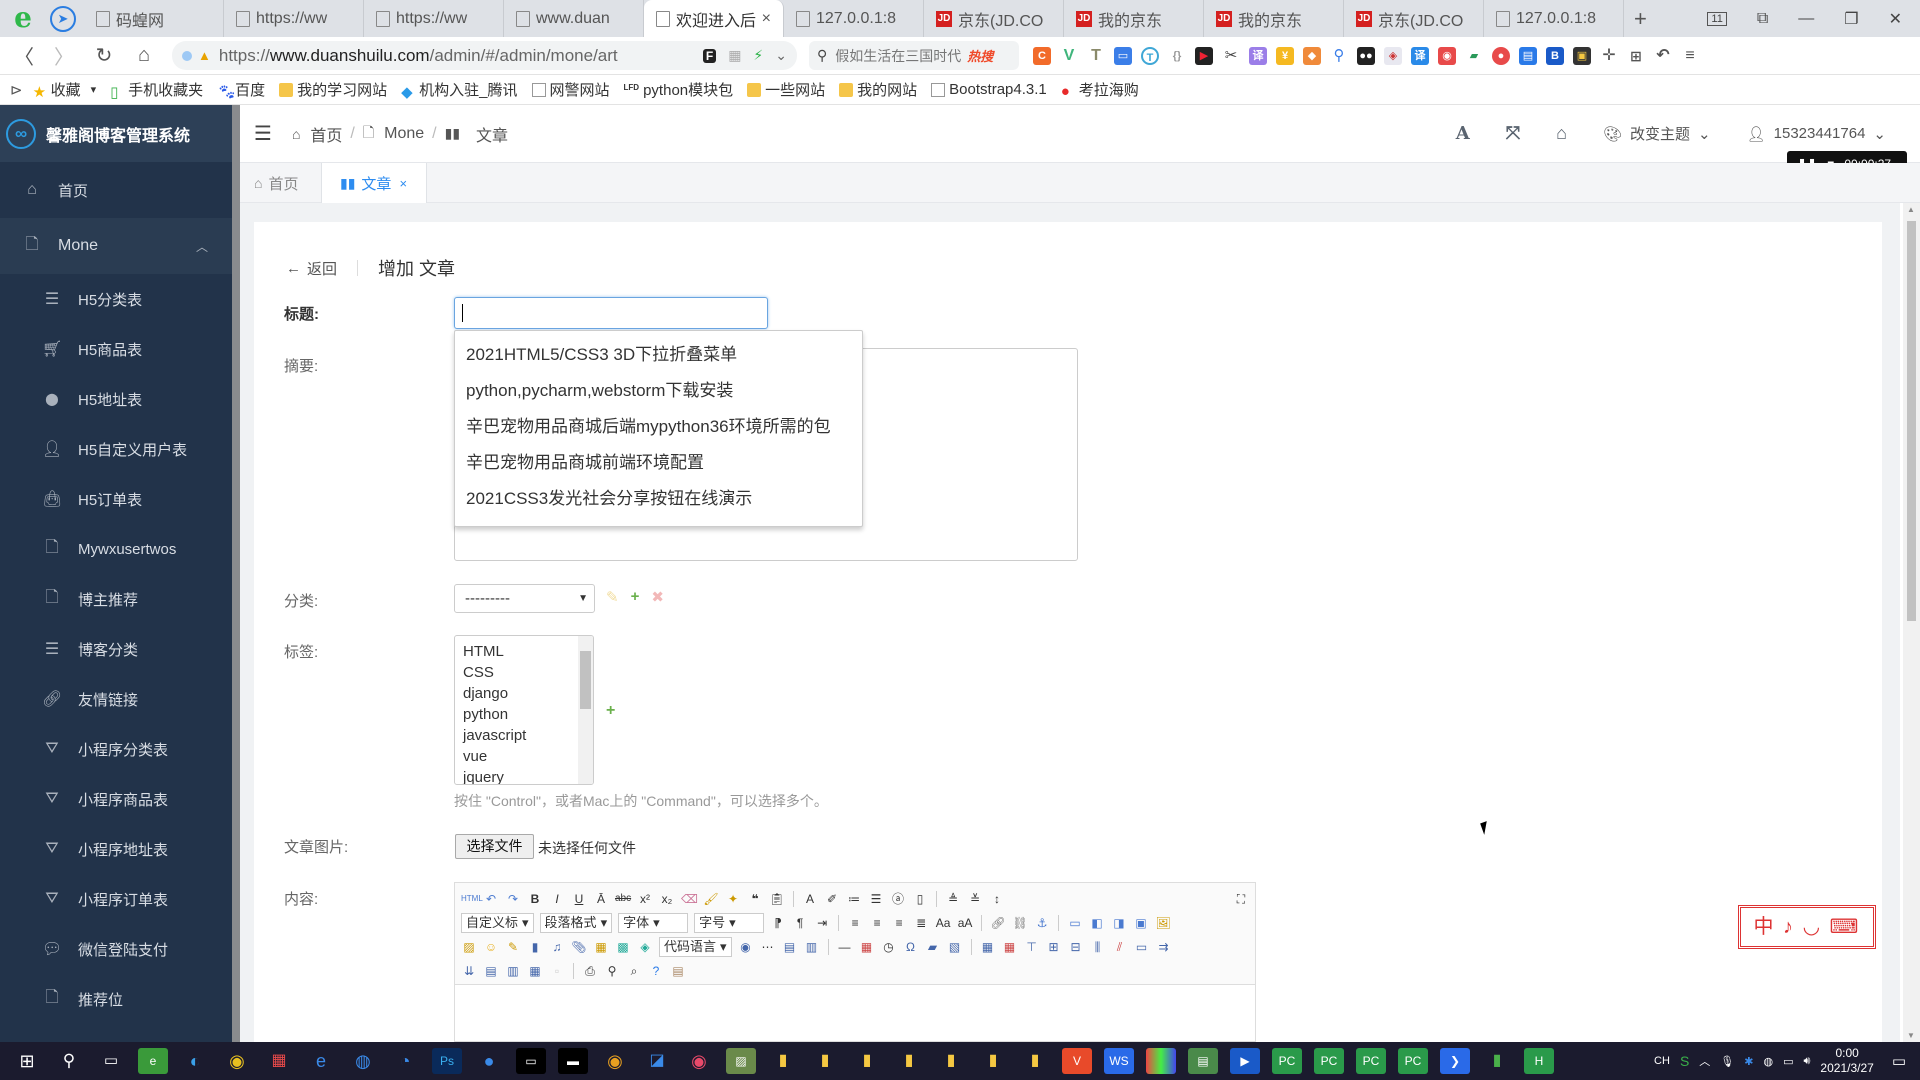  What do you see at coordinates (855, 923) in the screenshot?
I see `align-left-icon: ≡` at bounding box center [855, 923].